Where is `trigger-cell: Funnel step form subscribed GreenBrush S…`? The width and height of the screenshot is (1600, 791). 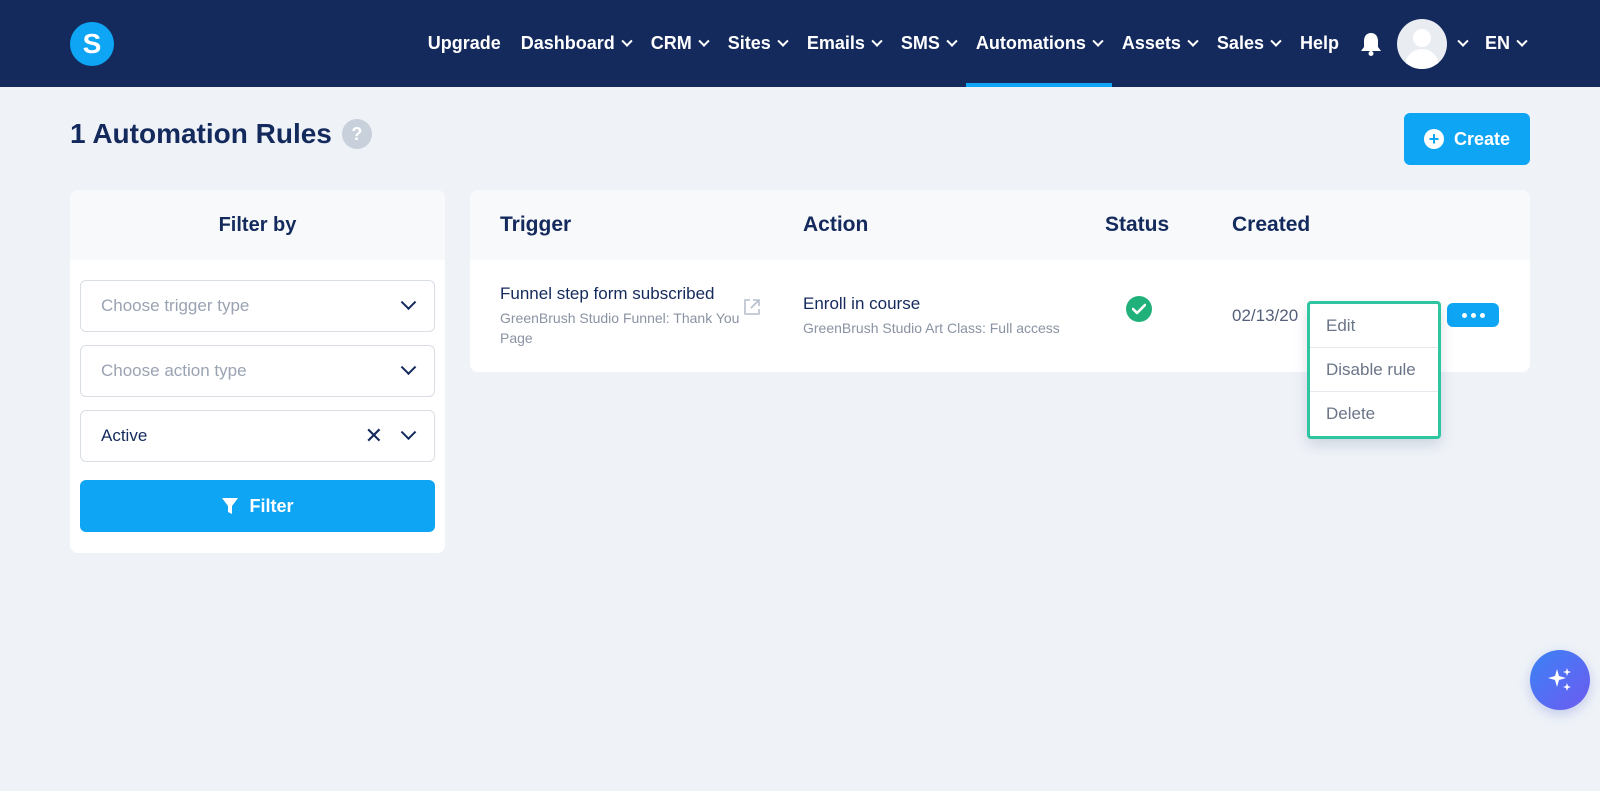 trigger-cell: Funnel step form subscribed GreenBrush S… is located at coordinates (620, 316).